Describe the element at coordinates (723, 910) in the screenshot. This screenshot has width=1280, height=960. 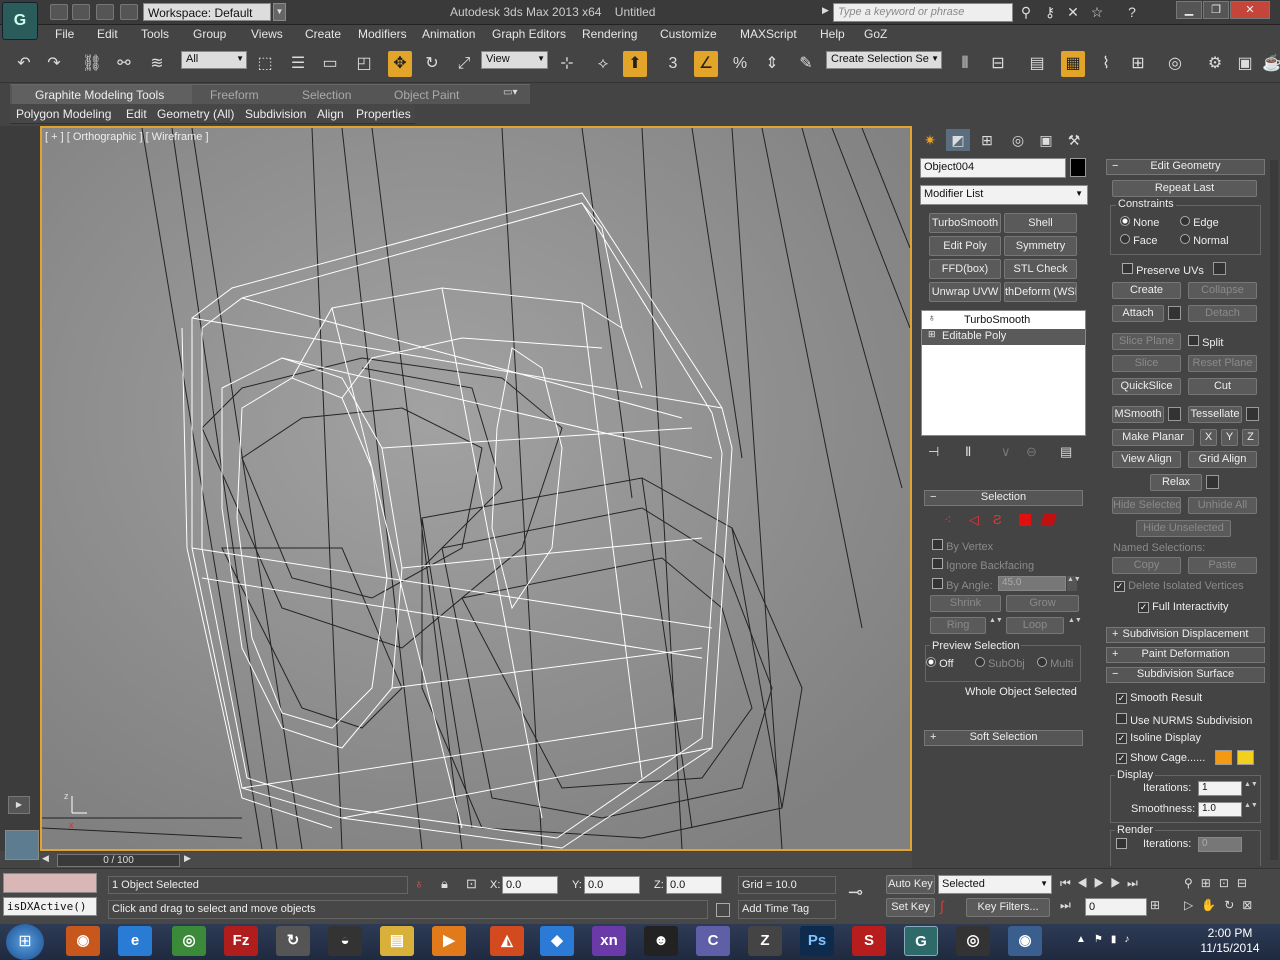
I see `time-tag-icon` at that location.